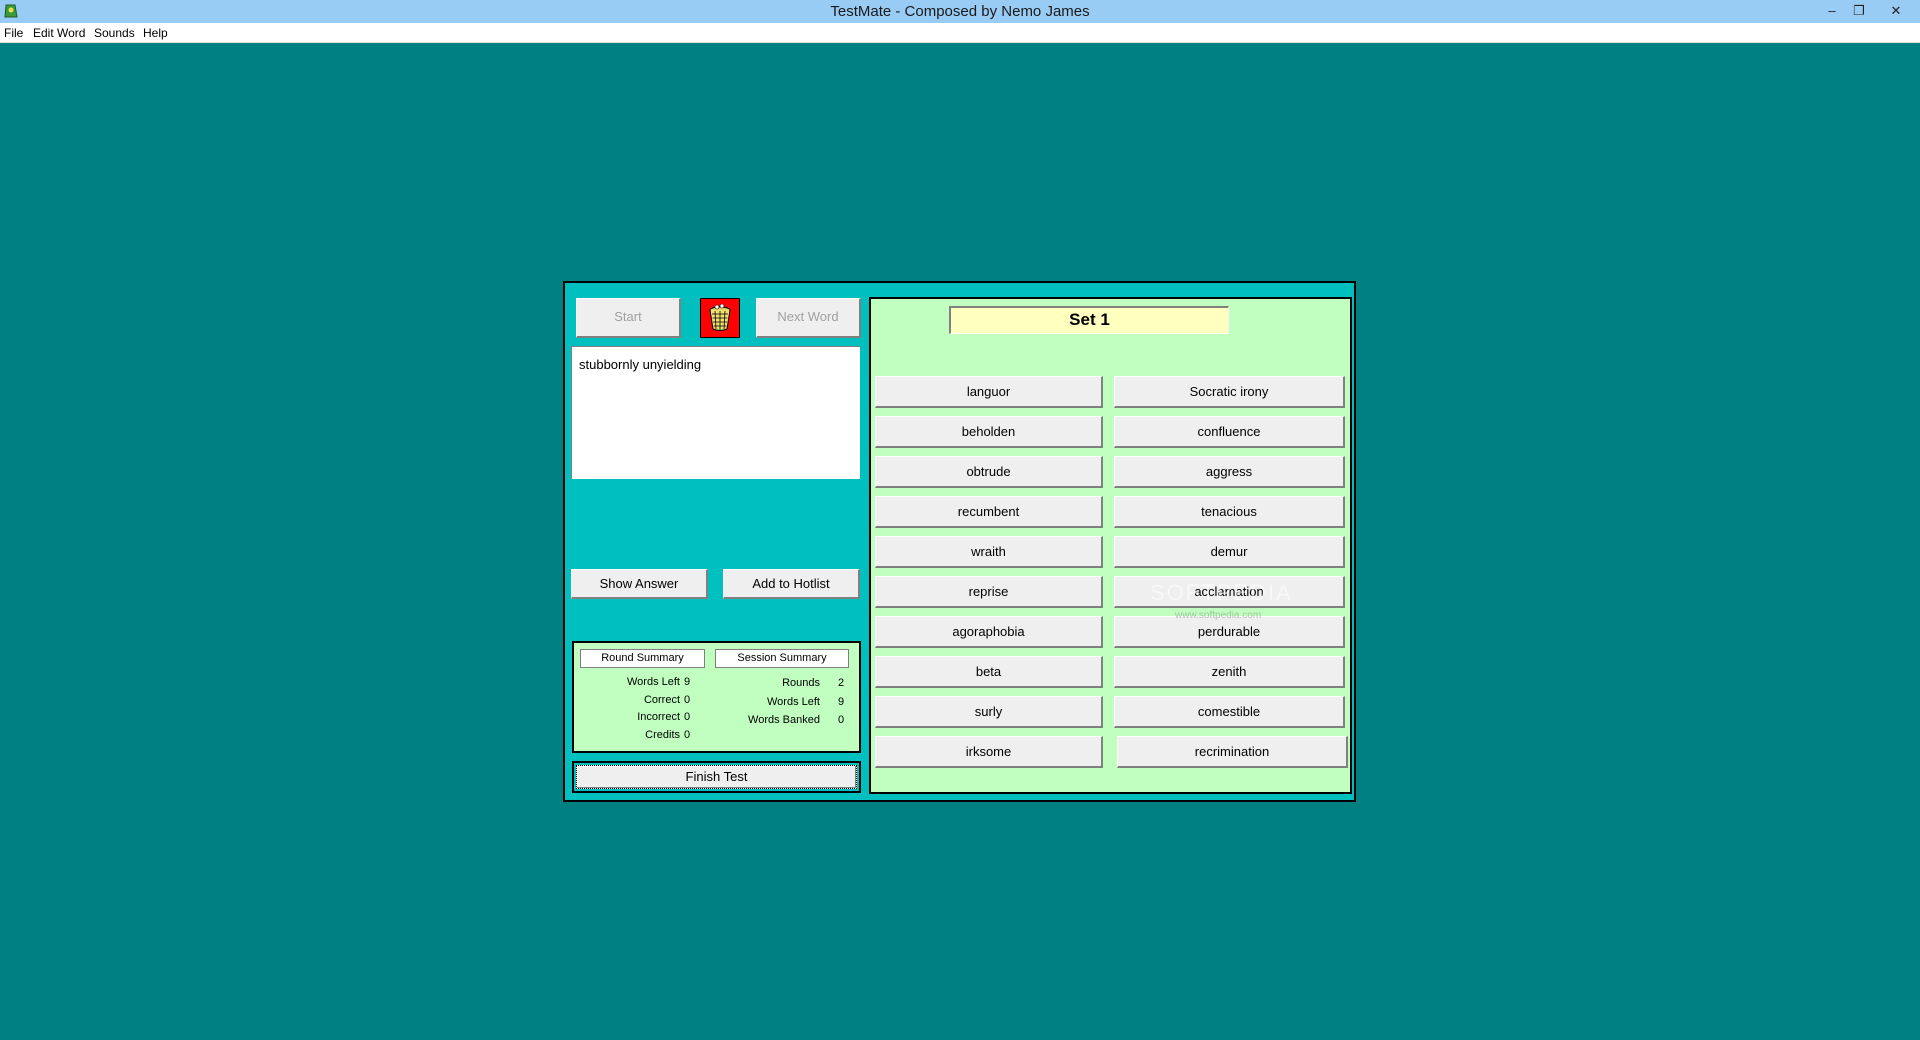  I want to click on word-button: zenith, so click(1229, 672).